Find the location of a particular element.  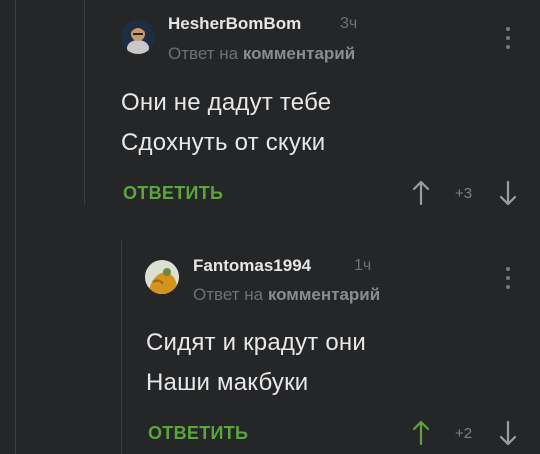

rating-value: +2 is located at coordinates (464, 433).